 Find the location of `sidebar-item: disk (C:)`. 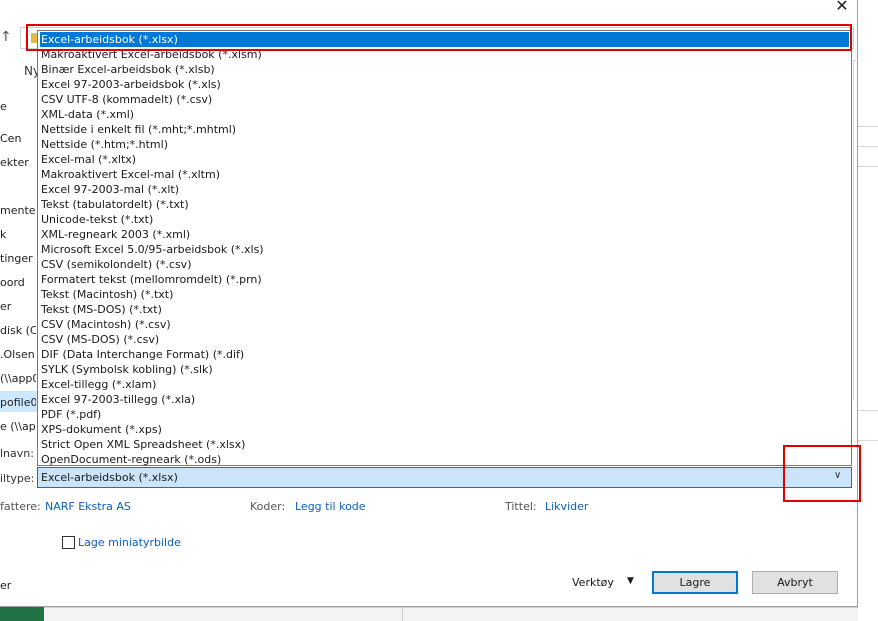

sidebar-item: disk (C:) is located at coordinates (18, 330).